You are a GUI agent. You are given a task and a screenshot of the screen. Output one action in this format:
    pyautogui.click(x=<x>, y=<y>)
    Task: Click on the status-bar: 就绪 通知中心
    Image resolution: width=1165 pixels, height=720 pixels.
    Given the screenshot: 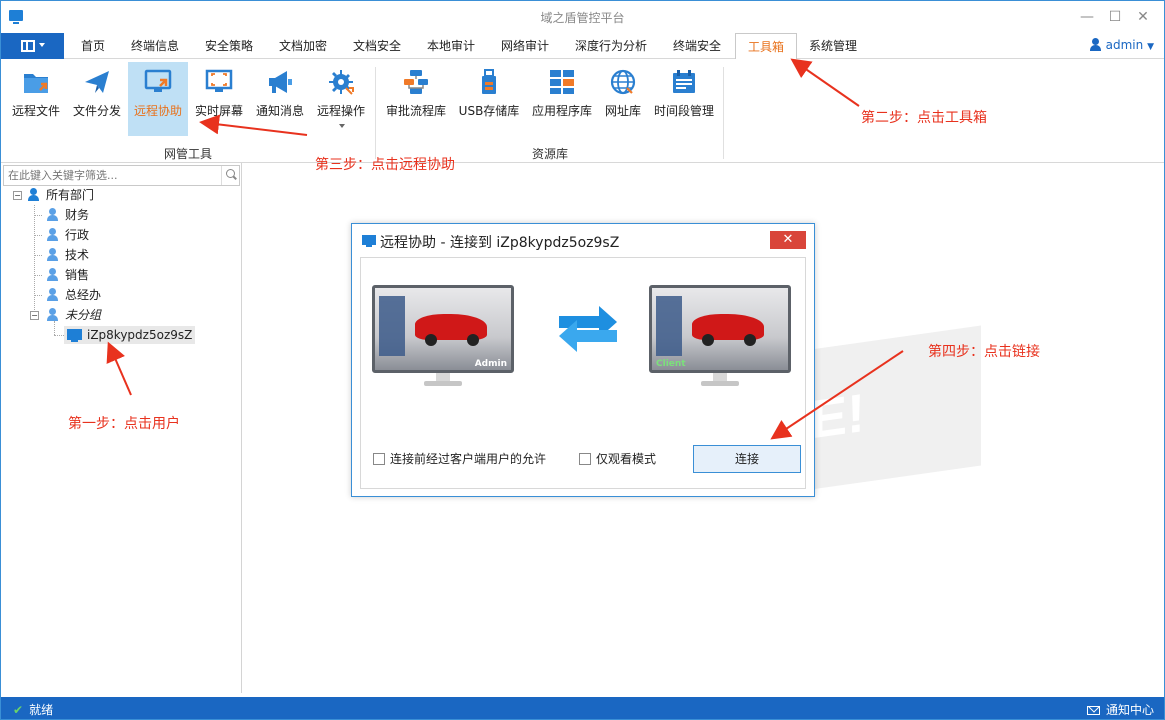 What is the action you would take?
    pyautogui.click(x=582, y=708)
    